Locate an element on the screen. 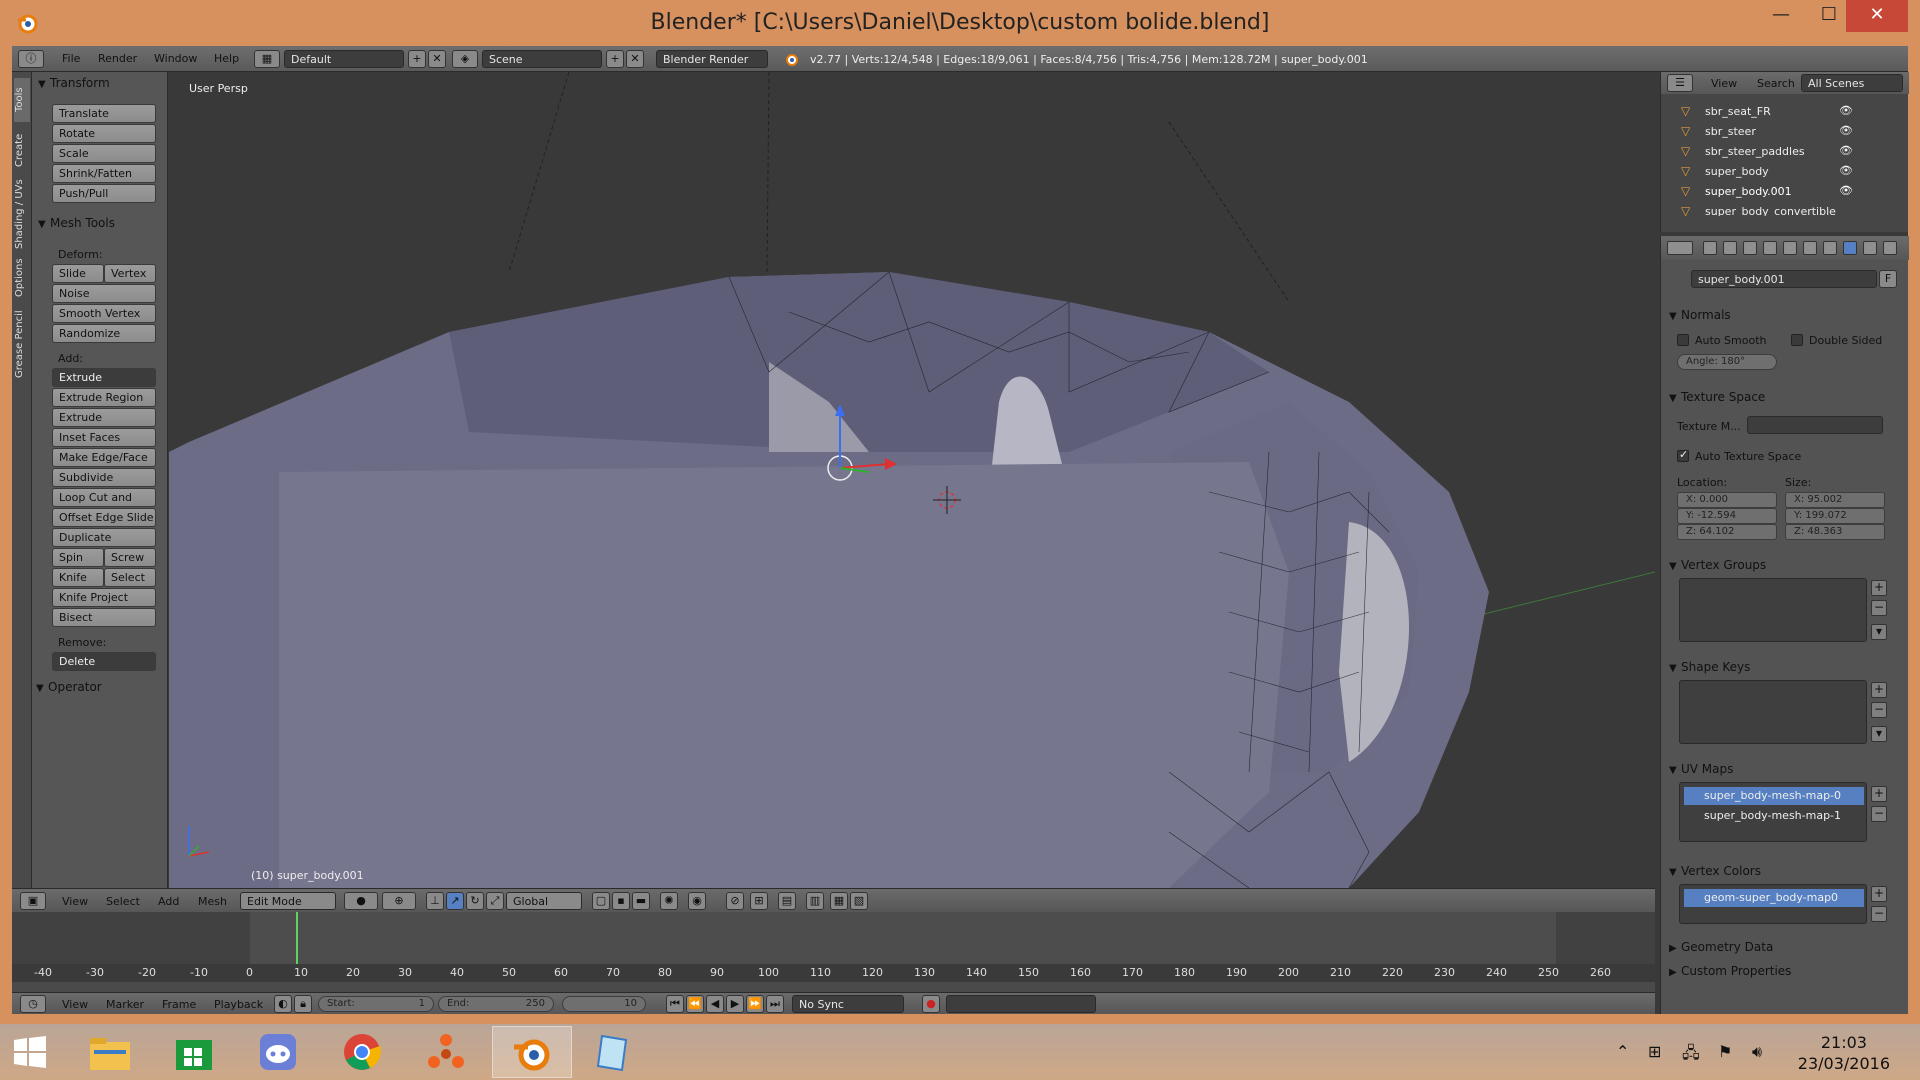 The height and width of the screenshot is (1080, 1920). layout-field: Default is located at coordinates (344, 59).